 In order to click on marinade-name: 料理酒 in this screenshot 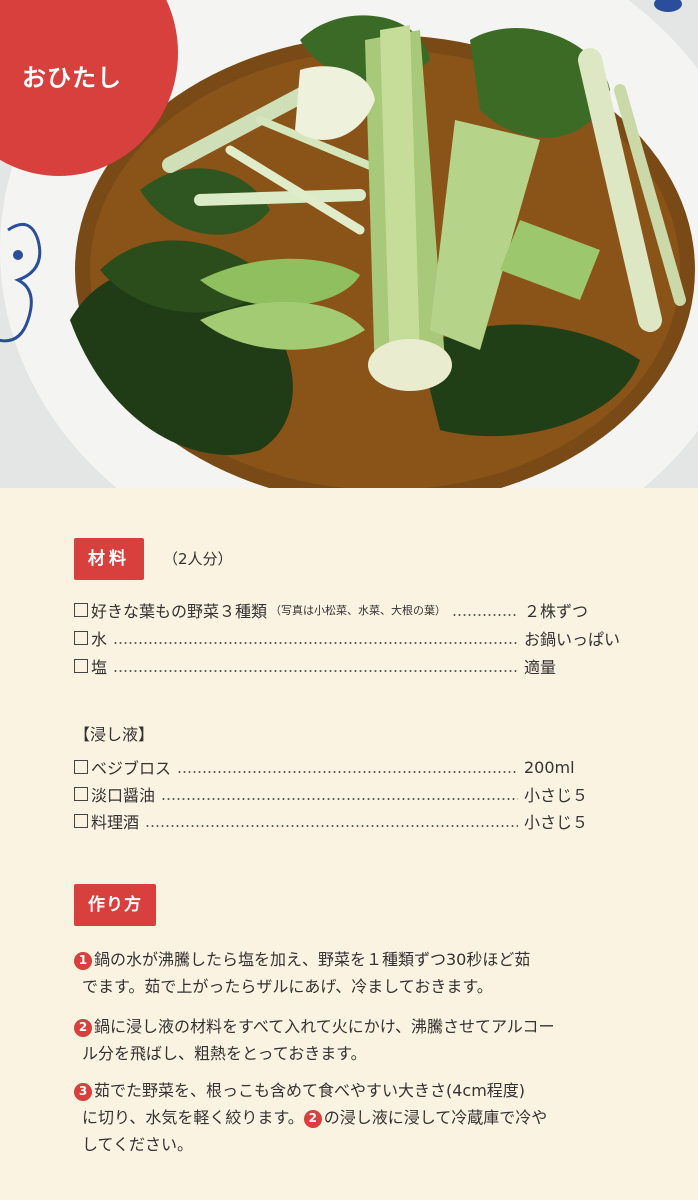, I will do `click(115, 822)`.